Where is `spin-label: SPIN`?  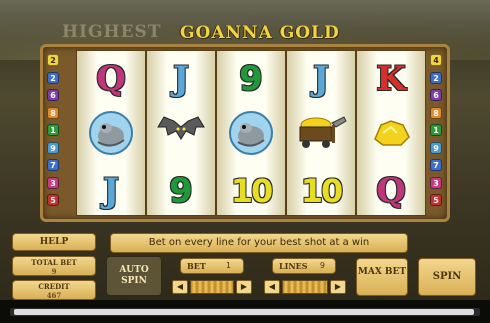 spin-label: SPIN is located at coordinates (447, 276).